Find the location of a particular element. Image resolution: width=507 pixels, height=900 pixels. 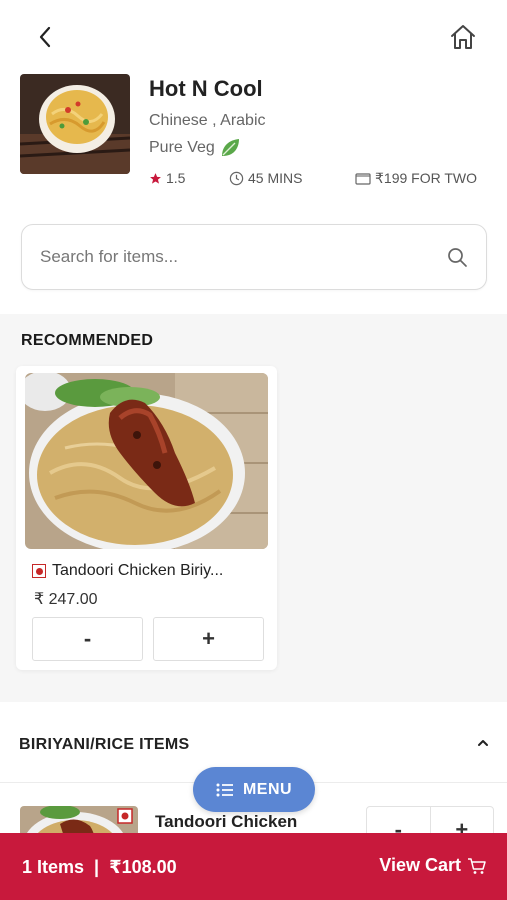

time-value: 45 MINS is located at coordinates (275, 178).